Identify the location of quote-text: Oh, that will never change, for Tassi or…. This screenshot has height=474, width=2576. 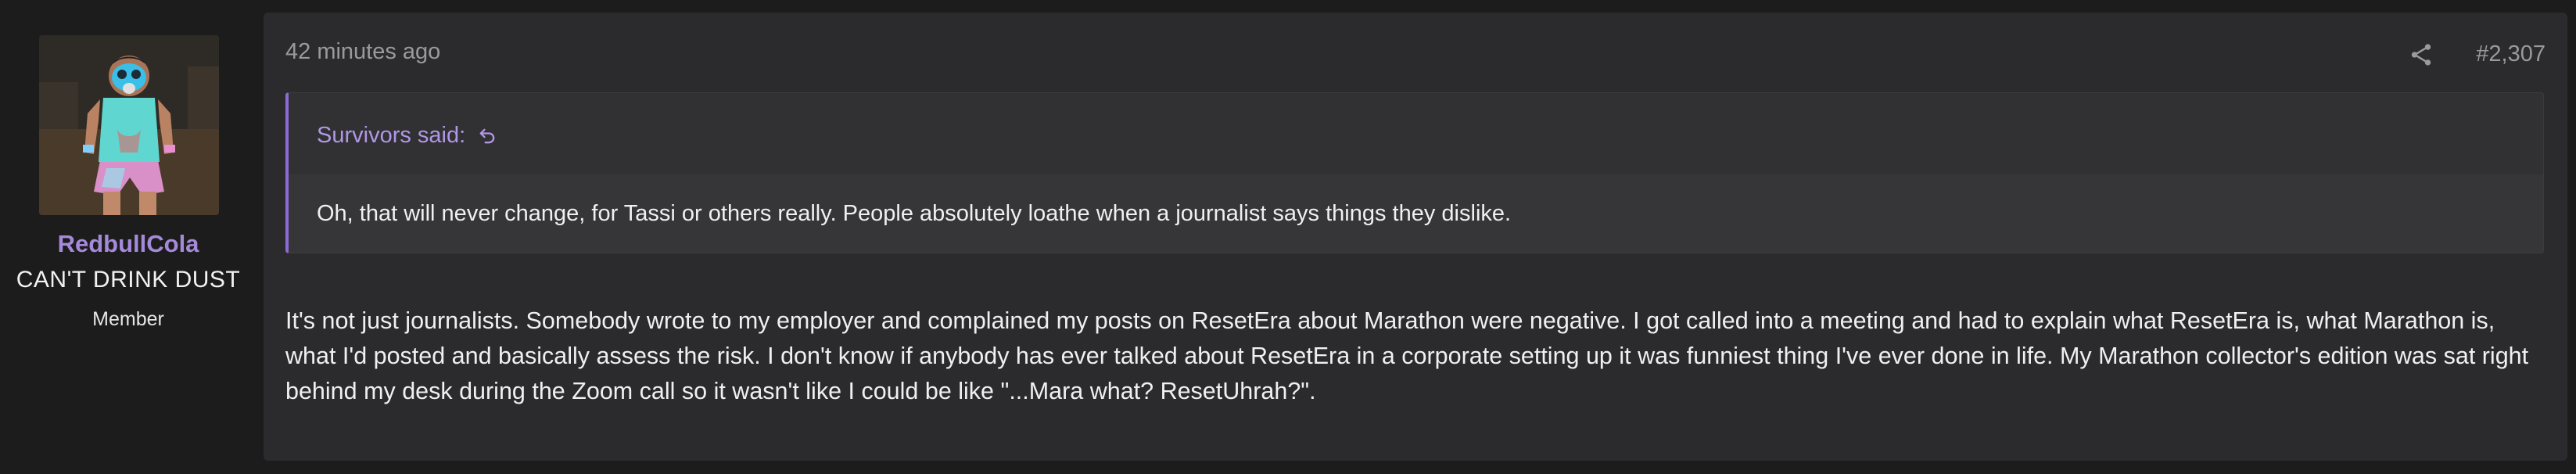
(914, 213).